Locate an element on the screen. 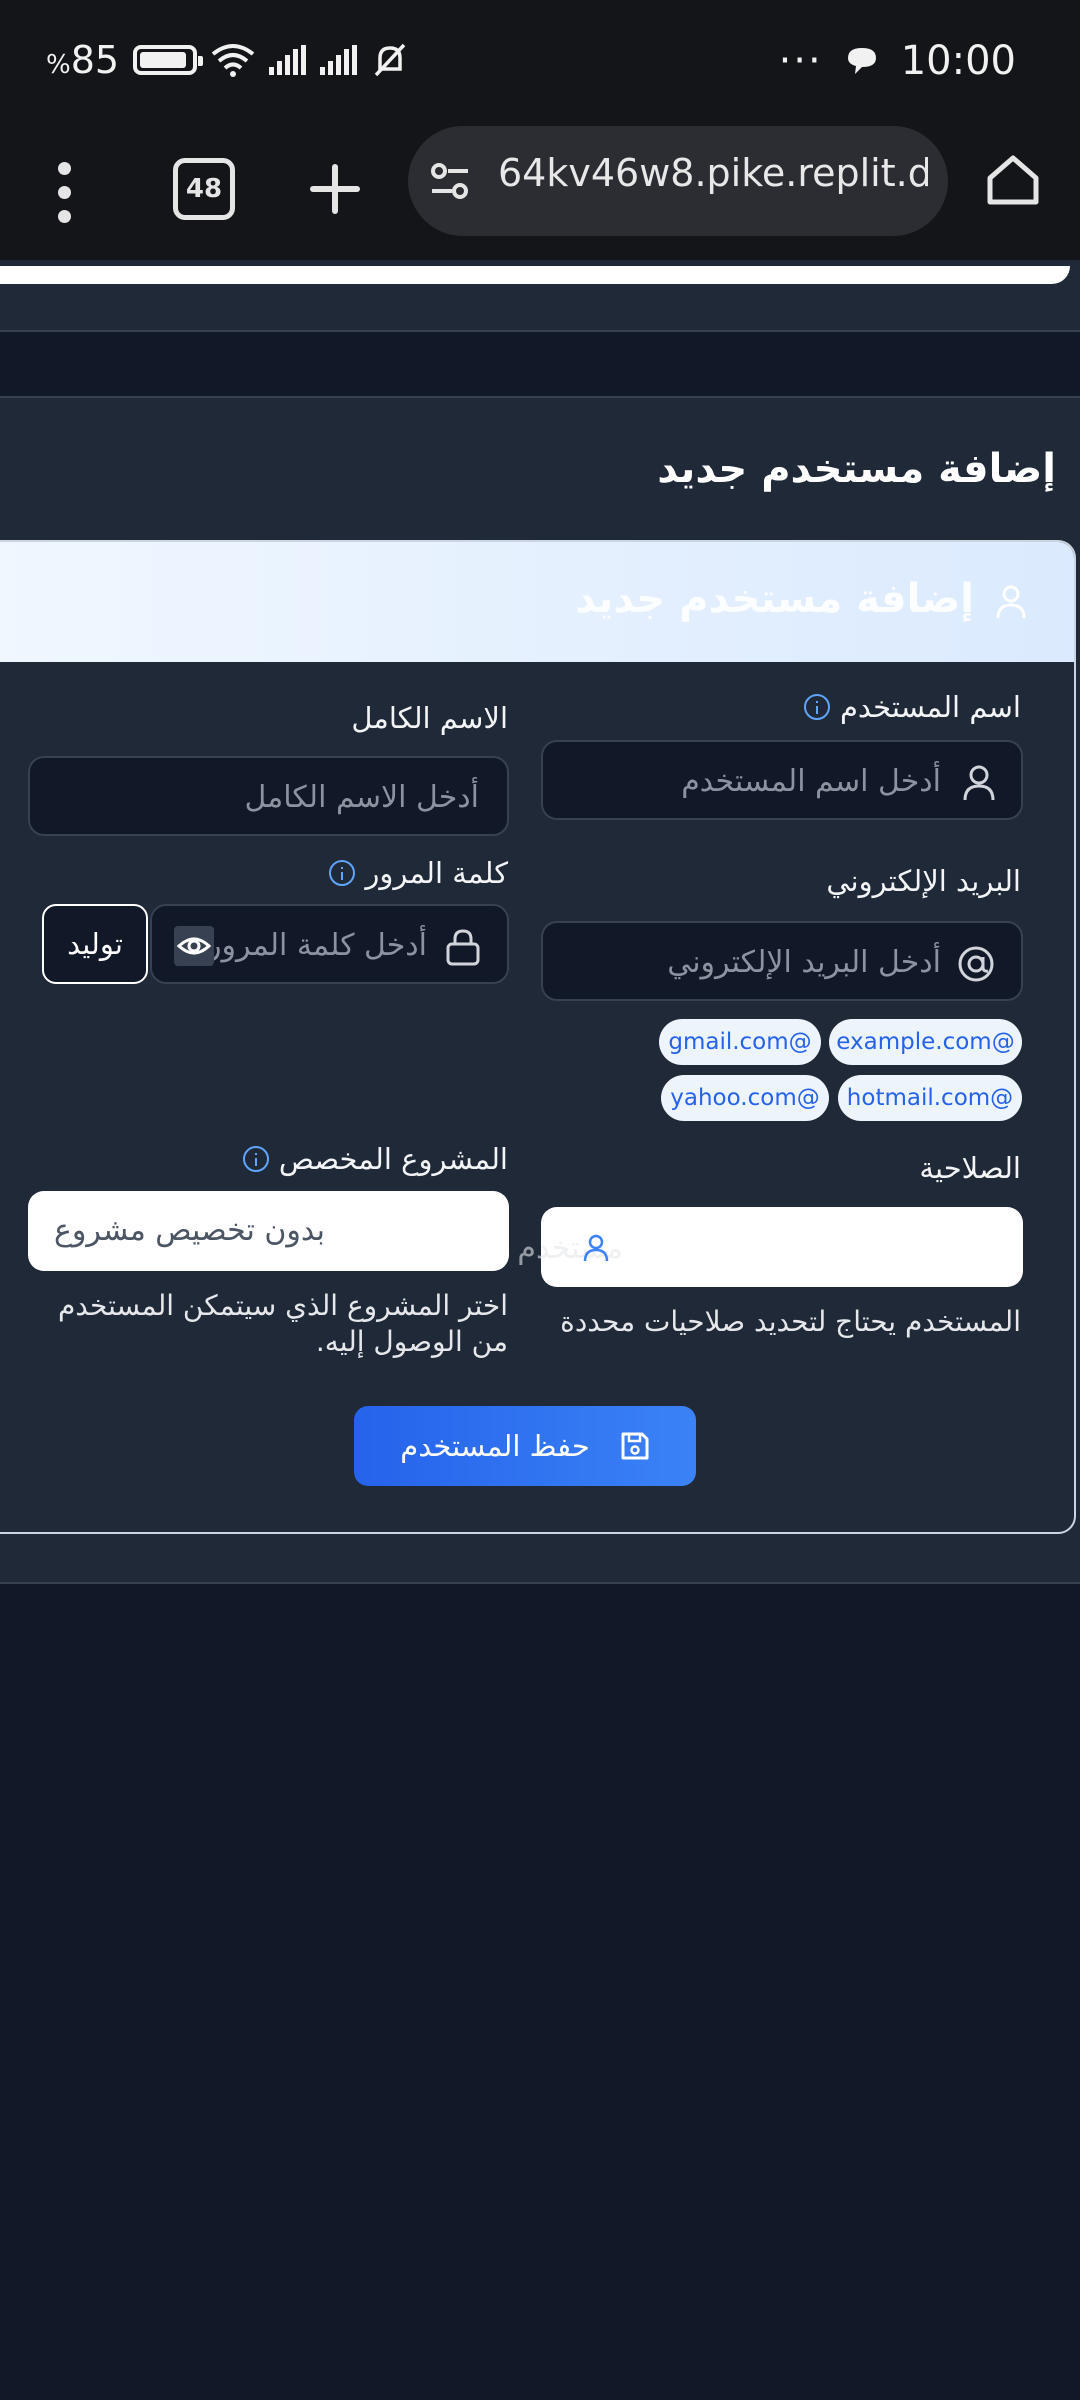 The width and height of the screenshot is (1080, 2400). domain-chip-gmail: gmail.com@ is located at coordinates (740, 1042).